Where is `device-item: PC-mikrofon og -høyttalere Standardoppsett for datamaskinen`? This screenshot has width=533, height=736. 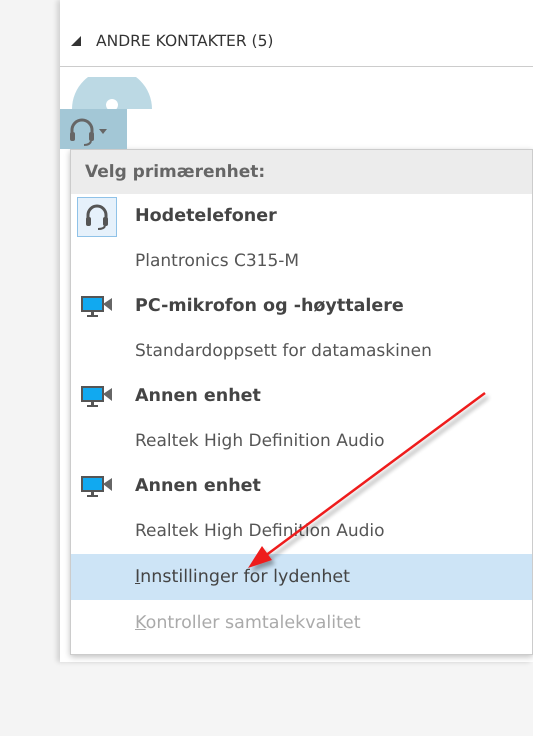 device-item: PC-mikrofon og -høyttalere Standardoppsett for datamaskinen is located at coordinates (301, 329).